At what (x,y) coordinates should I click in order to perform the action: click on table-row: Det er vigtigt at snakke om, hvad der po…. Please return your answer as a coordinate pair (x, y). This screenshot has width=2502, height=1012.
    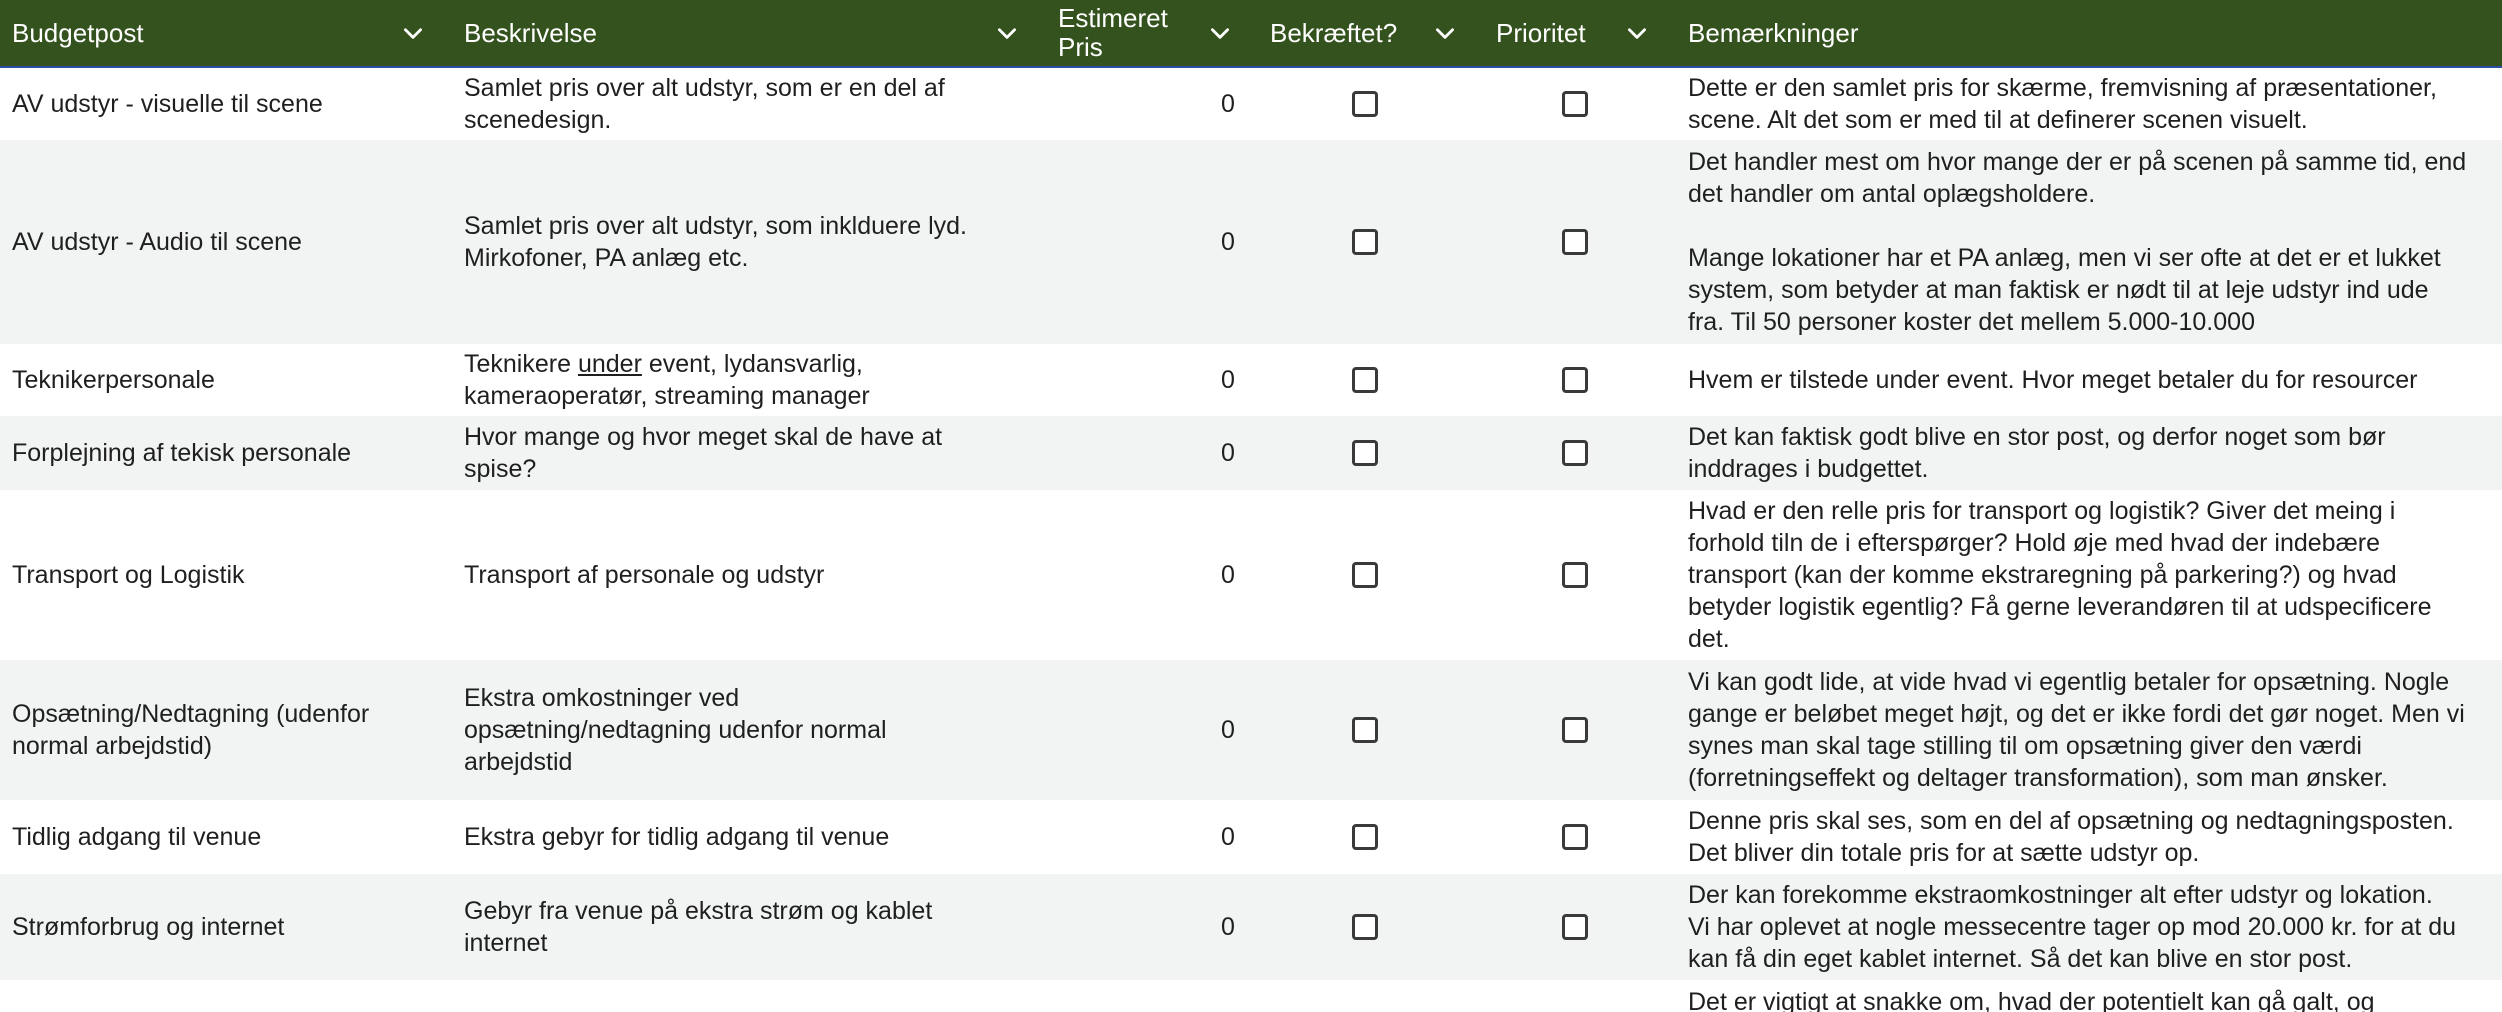
    Looking at the image, I should click on (1251, 996).